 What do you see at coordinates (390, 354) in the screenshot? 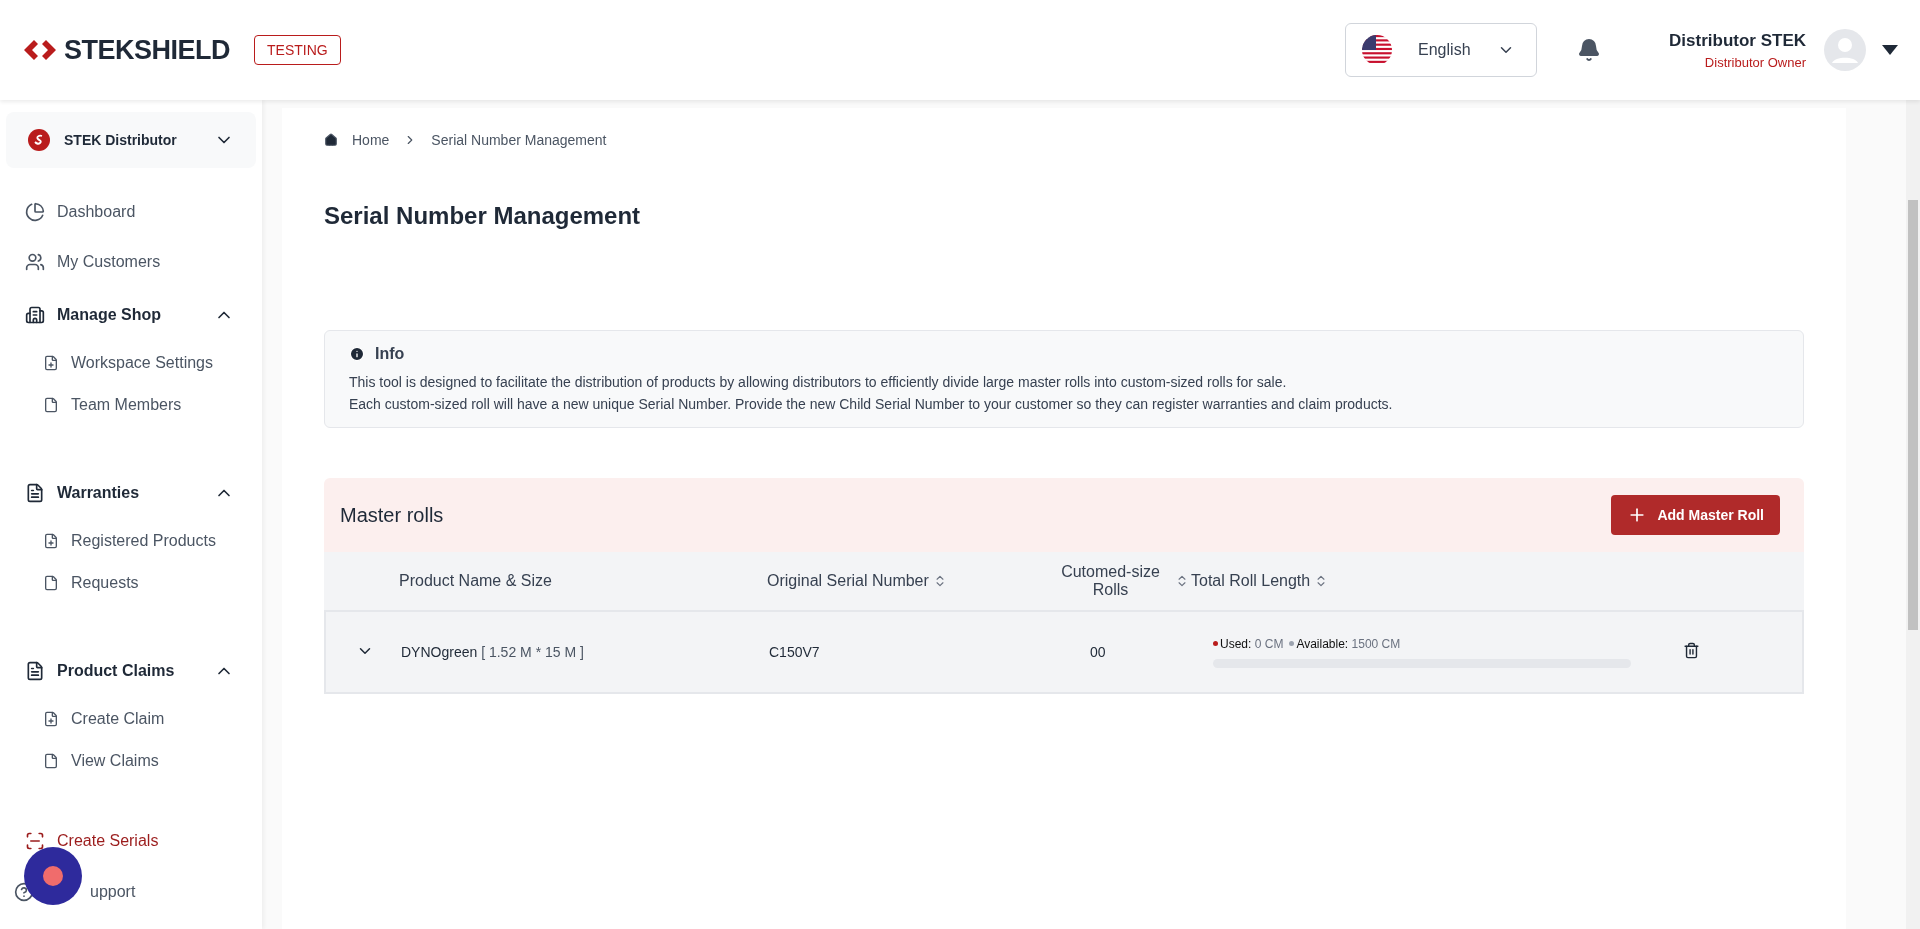
I see `info-heading: Info` at bounding box center [390, 354].